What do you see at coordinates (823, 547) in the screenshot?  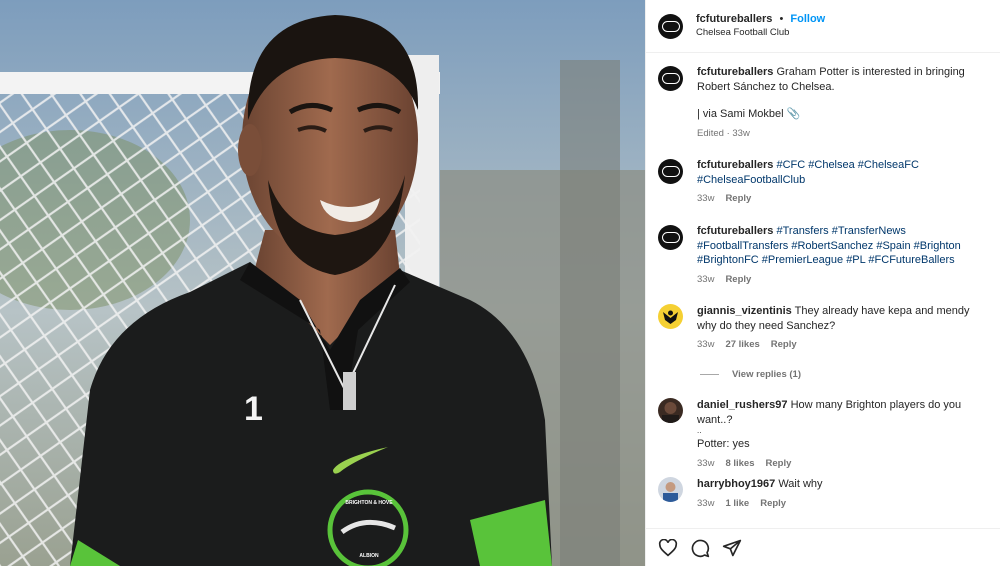 I see `action-bar` at bounding box center [823, 547].